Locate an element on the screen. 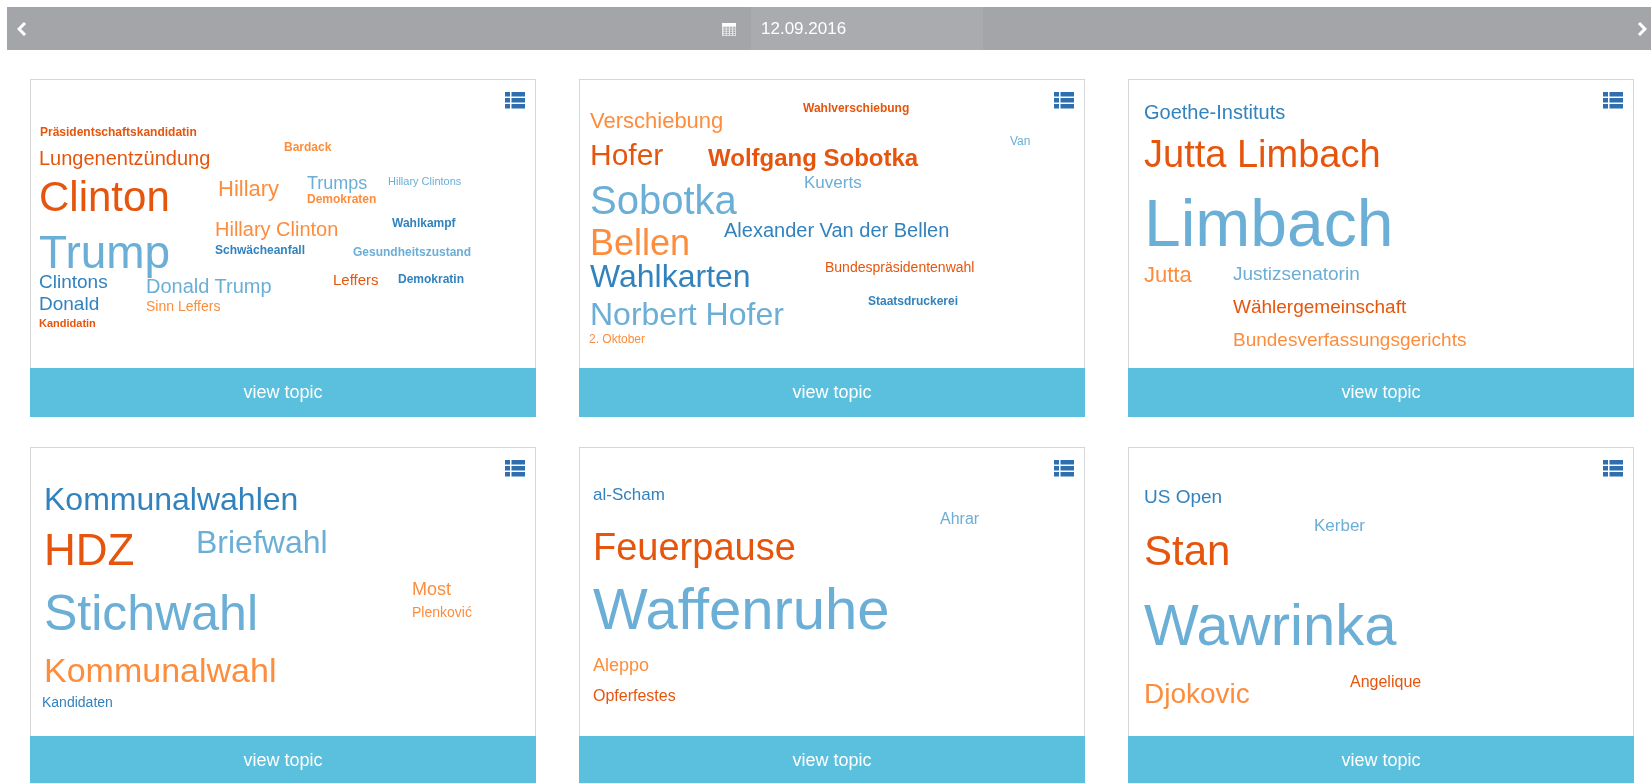 The image size is (1651, 783). cloud-word: Sobotka is located at coordinates (663, 200).